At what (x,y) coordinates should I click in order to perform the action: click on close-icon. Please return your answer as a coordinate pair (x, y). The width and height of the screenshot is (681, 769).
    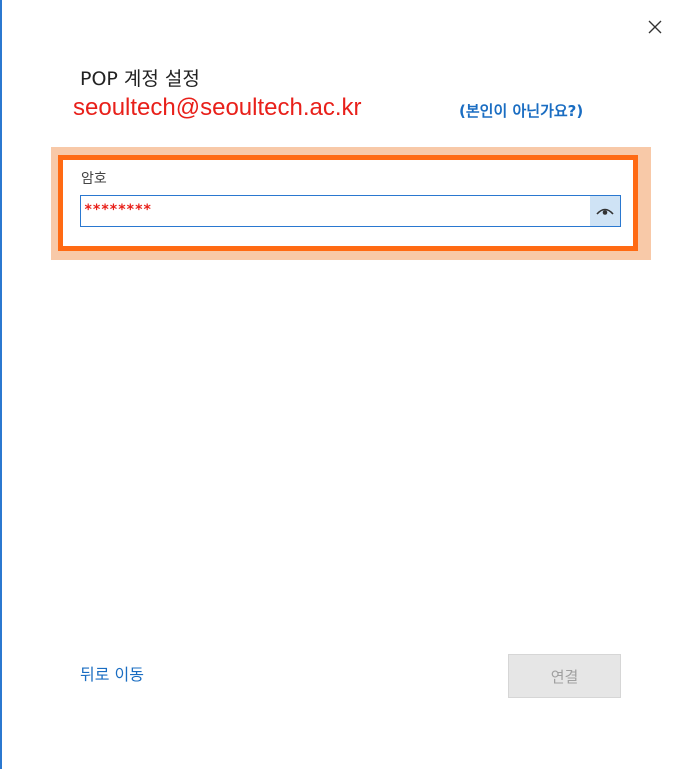
    Looking at the image, I should click on (655, 27).